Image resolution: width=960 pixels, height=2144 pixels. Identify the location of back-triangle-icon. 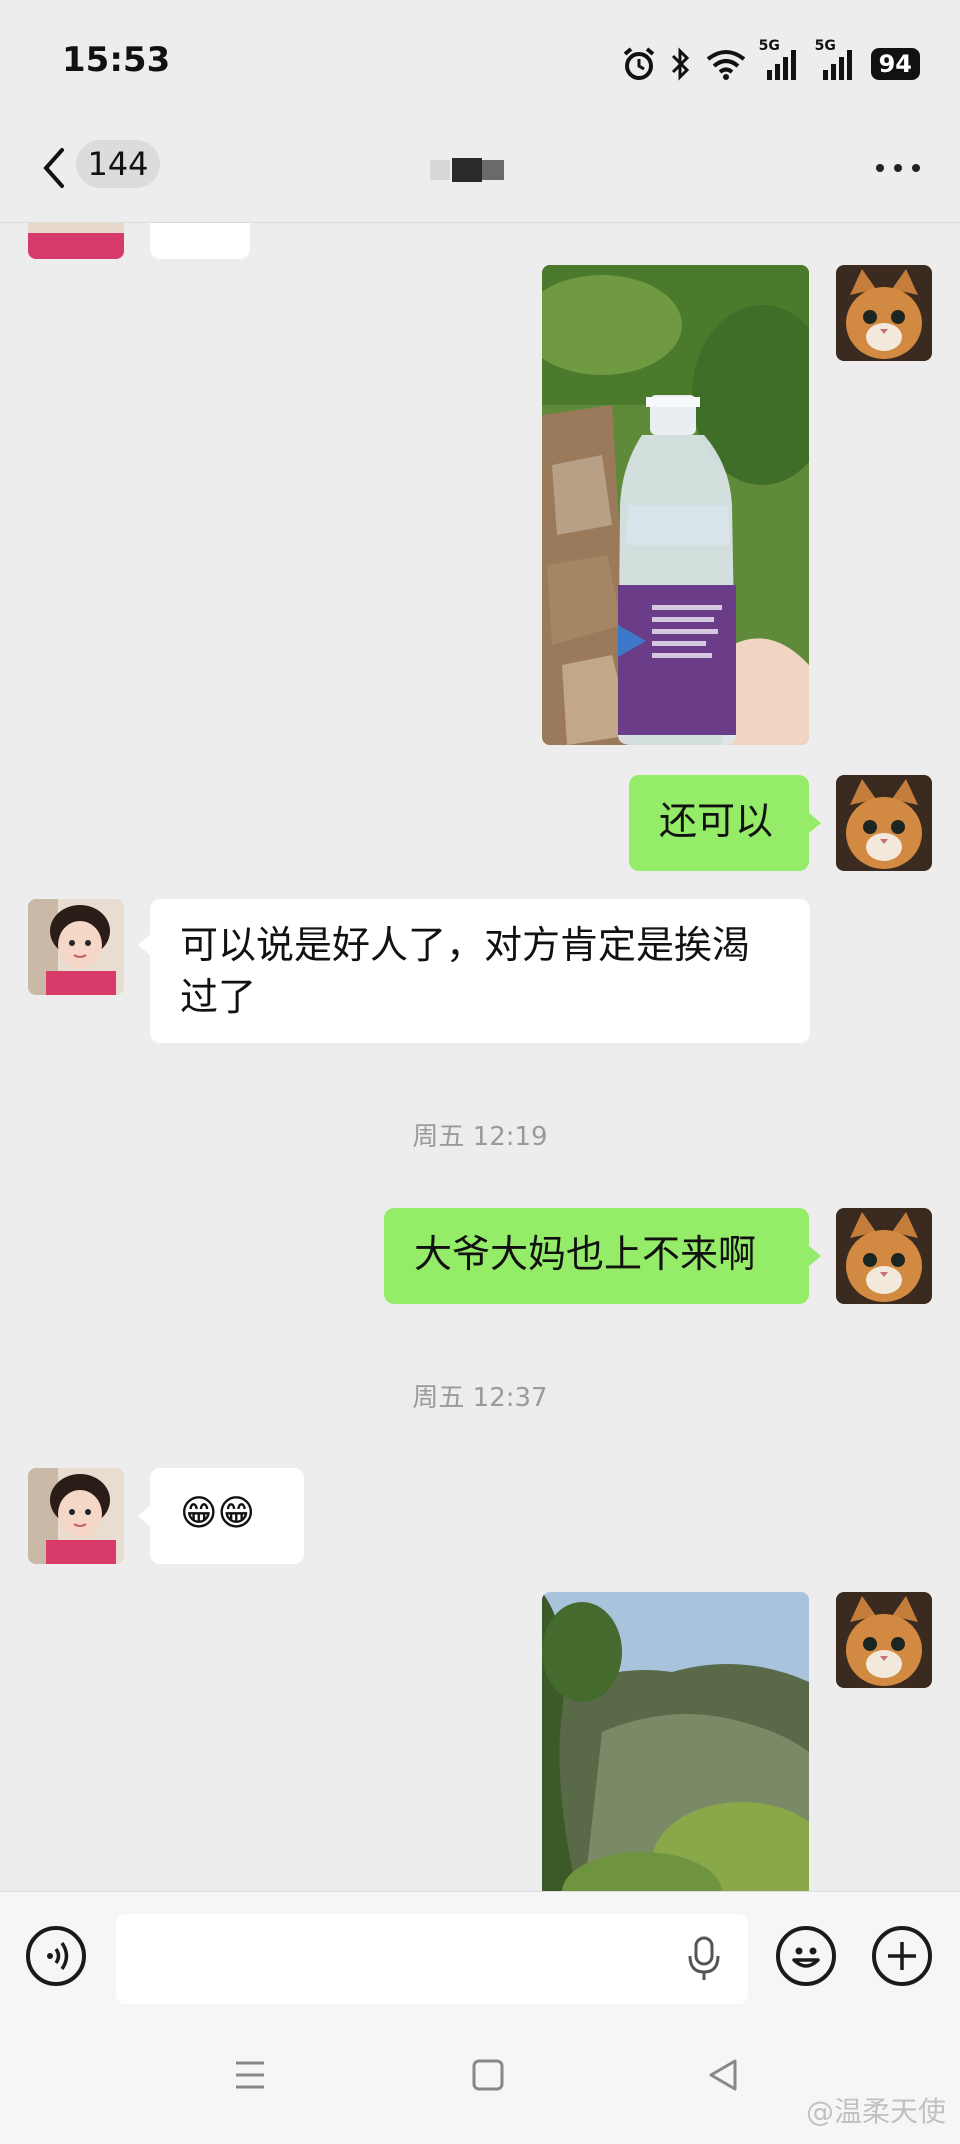
(723, 2075).